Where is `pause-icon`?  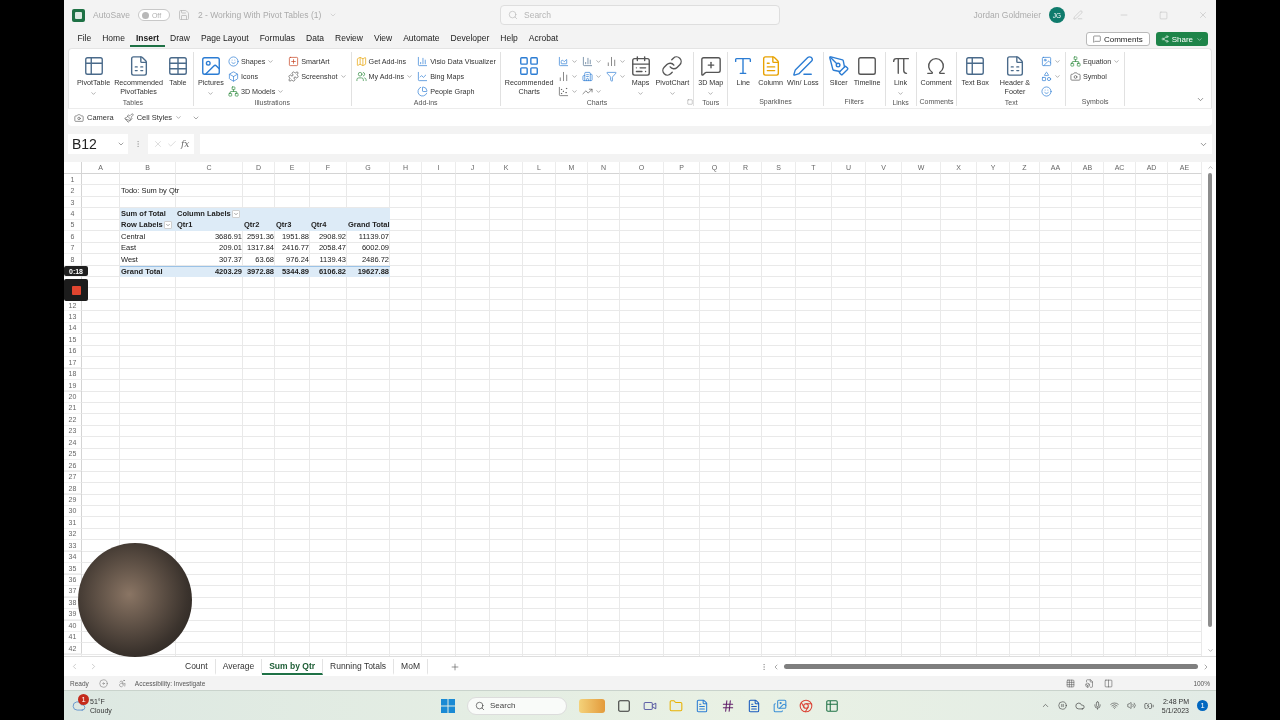 pause-icon is located at coordinates (1062, 705).